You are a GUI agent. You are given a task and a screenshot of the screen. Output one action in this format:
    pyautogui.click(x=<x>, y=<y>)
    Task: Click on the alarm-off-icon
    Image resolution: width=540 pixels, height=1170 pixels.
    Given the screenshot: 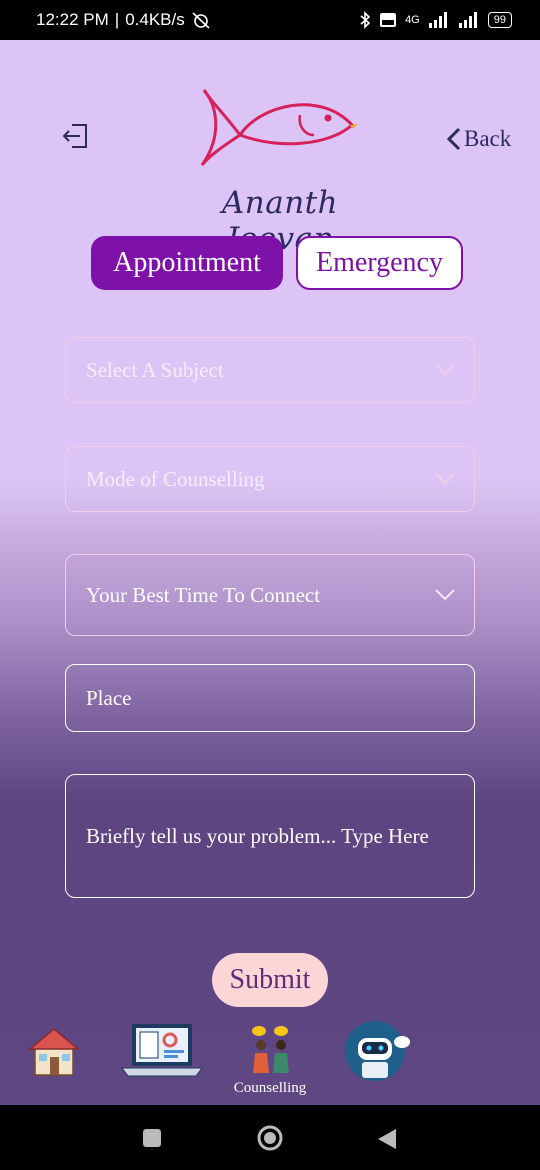 What is the action you would take?
    pyautogui.click(x=201, y=20)
    